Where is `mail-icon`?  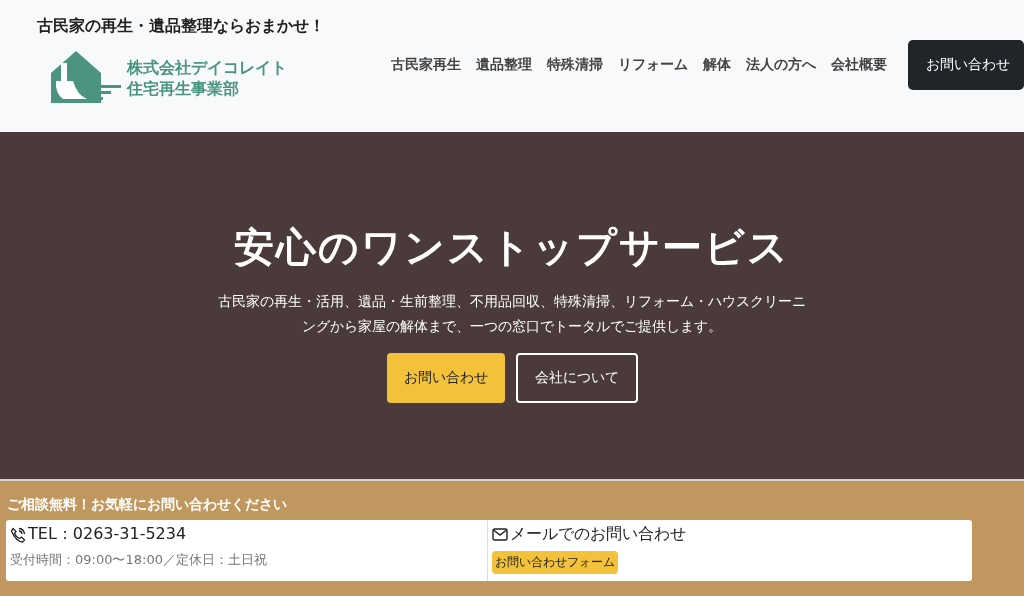 mail-icon is located at coordinates (500, 534).